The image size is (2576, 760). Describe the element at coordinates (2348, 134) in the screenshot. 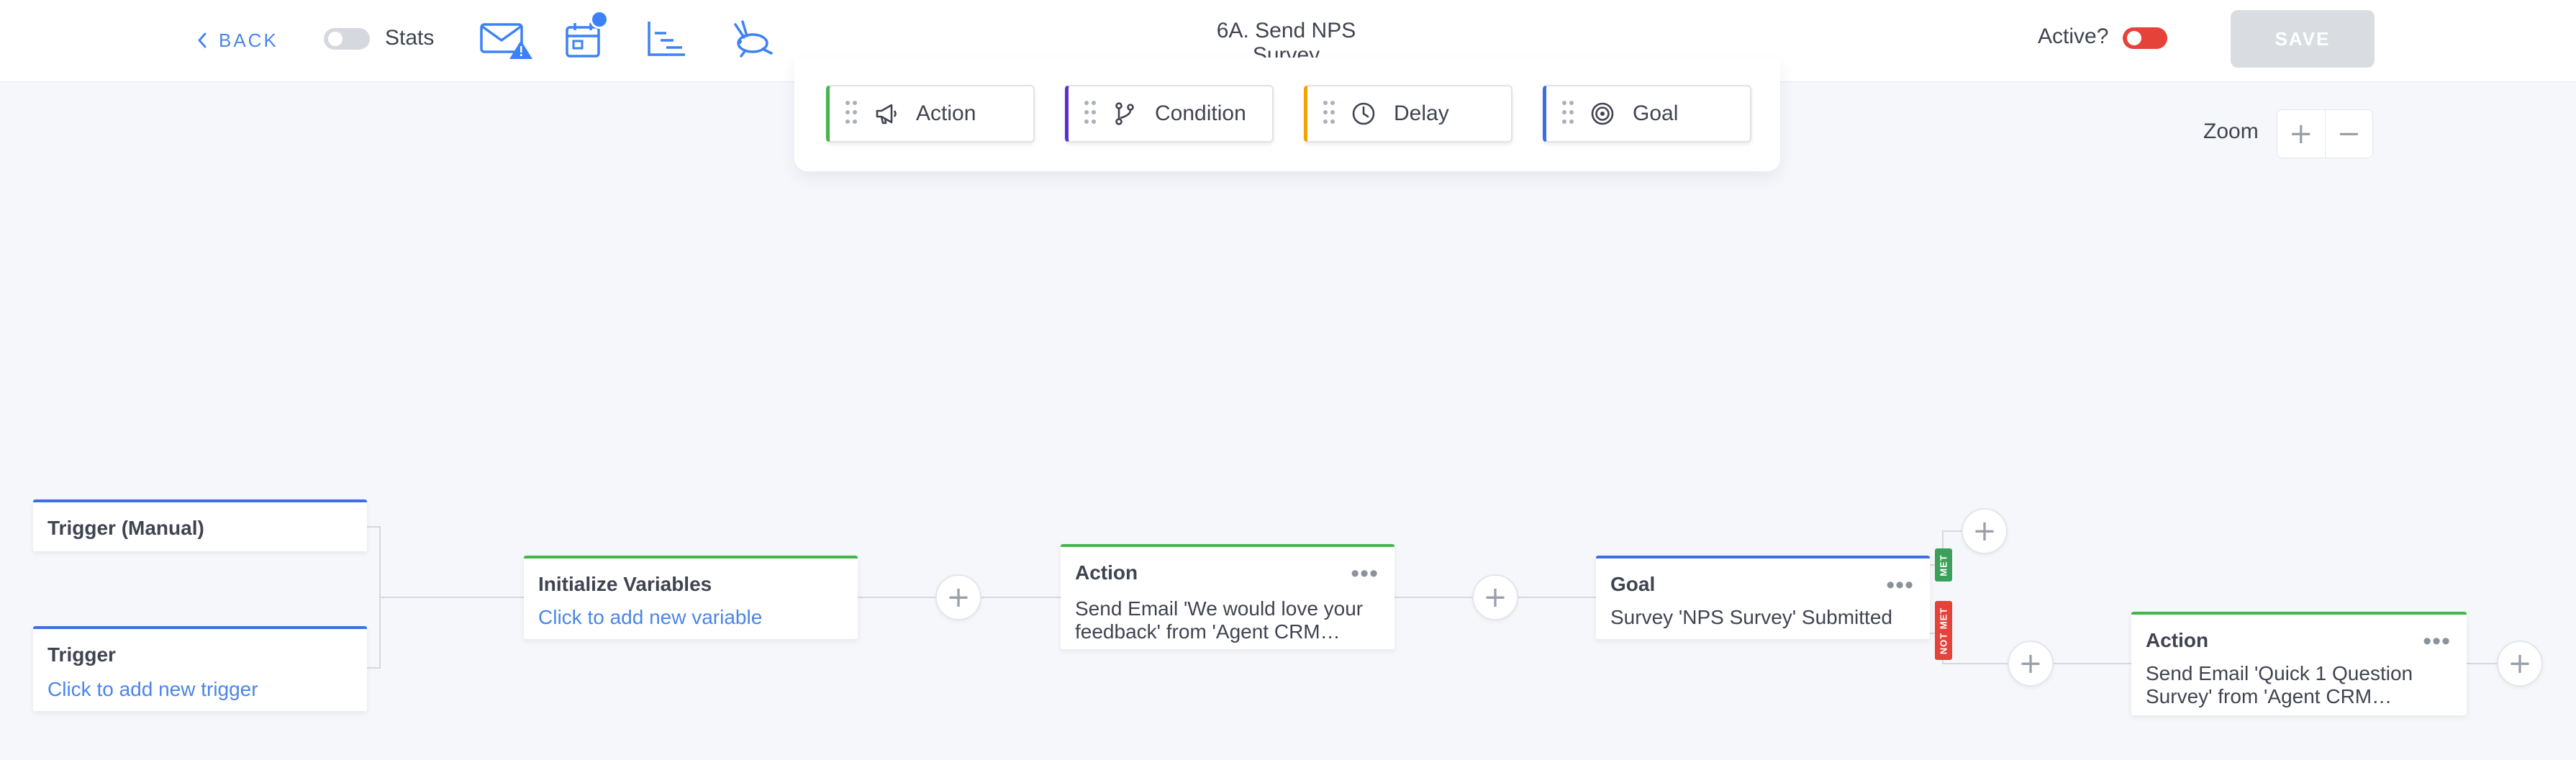

I see `zoom-out-button: −` at that location.